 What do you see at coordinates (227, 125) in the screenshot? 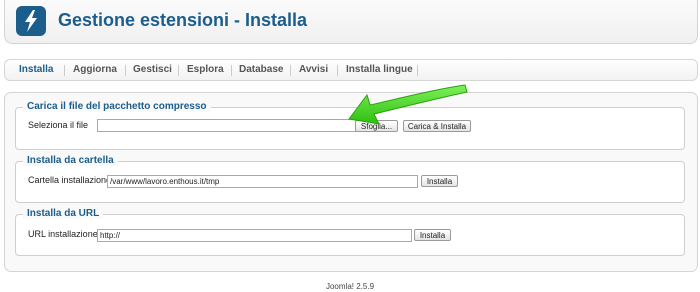
I see `upload-file-input` at bounding box center [227, 125].